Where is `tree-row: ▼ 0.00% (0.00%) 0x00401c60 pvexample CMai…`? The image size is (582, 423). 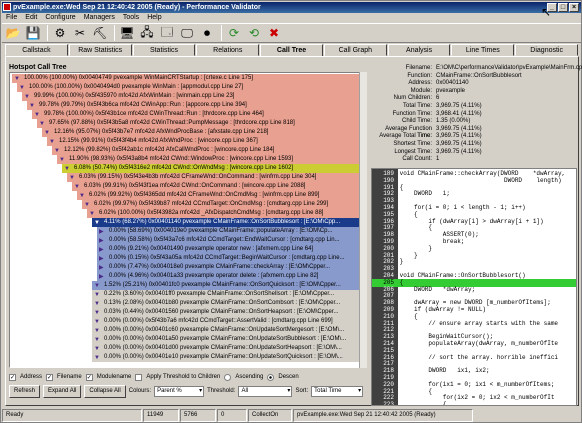
tree-row: ▼ 0.00% (0.00%) 0x00401c60 pvexample CMai… is located at coordinates (226, 330).